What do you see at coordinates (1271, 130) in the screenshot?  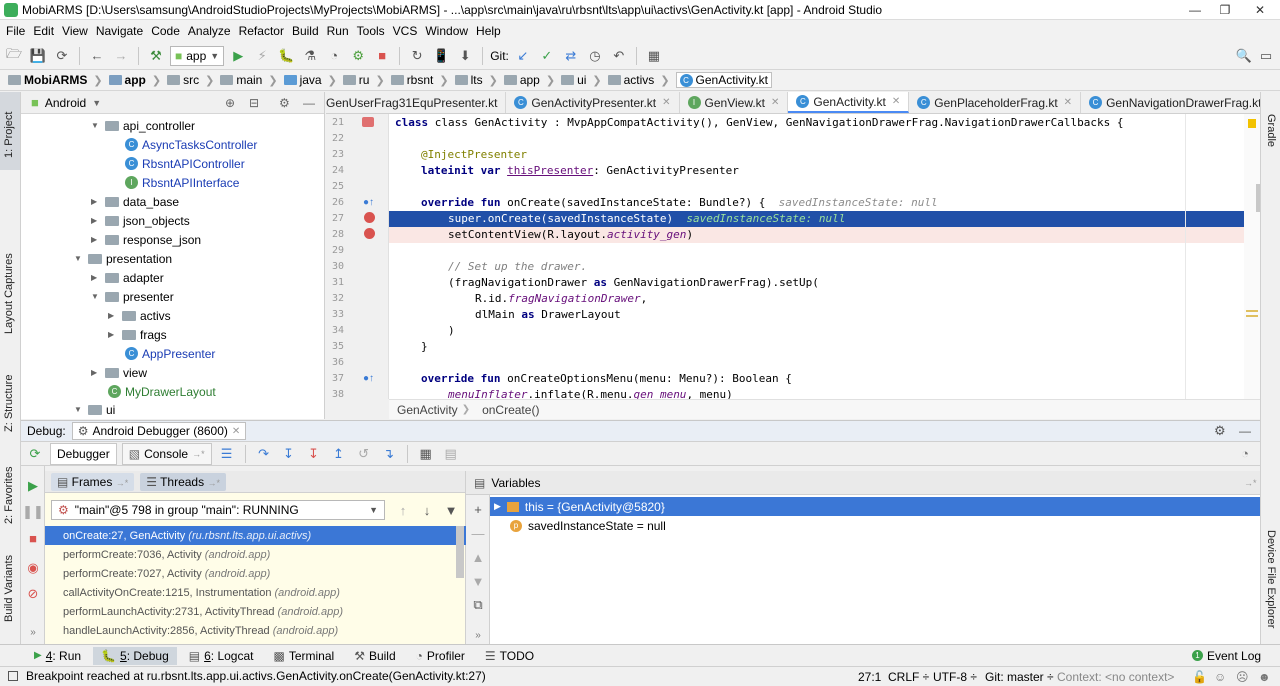 I see `gradle-tool: Gradle` at bounding box center [1271, 130].